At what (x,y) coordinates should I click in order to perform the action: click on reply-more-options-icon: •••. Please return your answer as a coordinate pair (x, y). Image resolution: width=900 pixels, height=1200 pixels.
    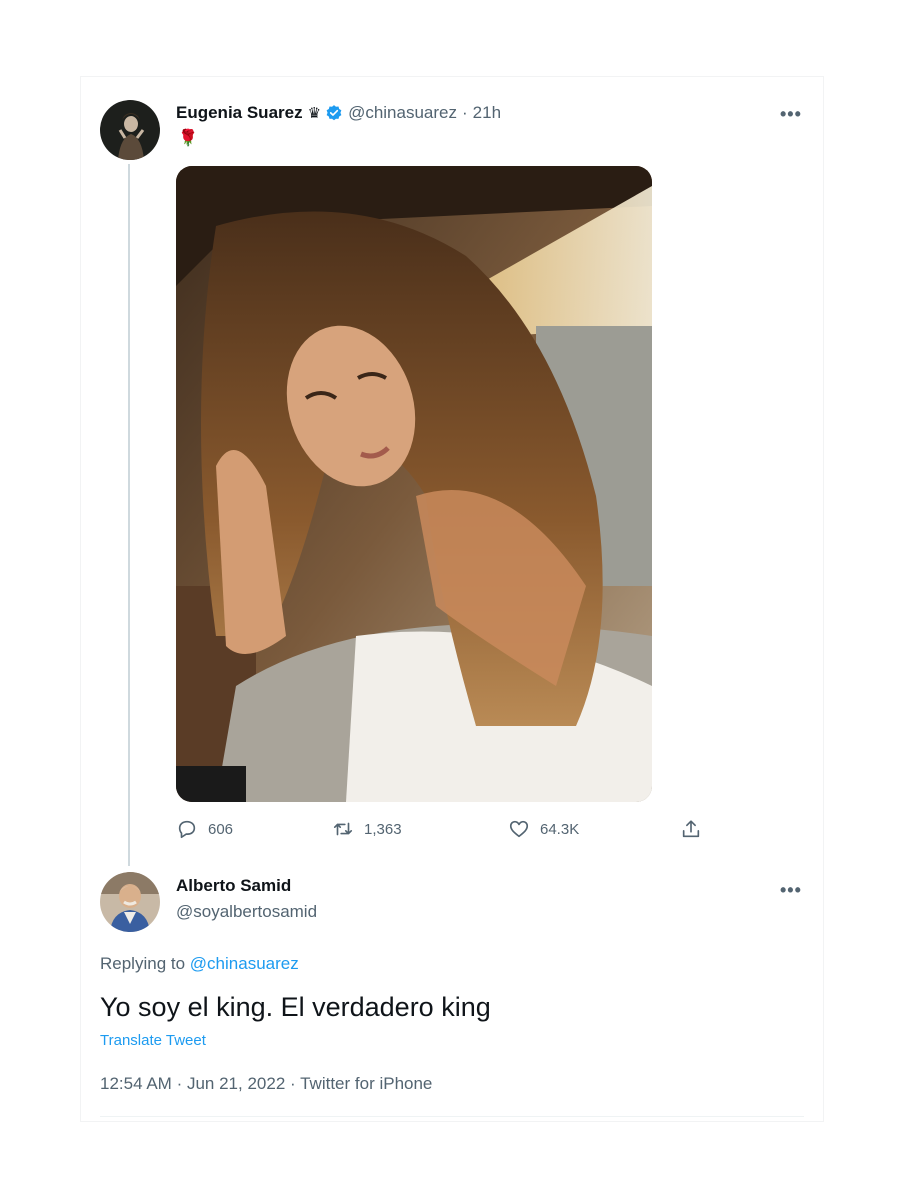
    Looking at the image, I should click on (791, 890).